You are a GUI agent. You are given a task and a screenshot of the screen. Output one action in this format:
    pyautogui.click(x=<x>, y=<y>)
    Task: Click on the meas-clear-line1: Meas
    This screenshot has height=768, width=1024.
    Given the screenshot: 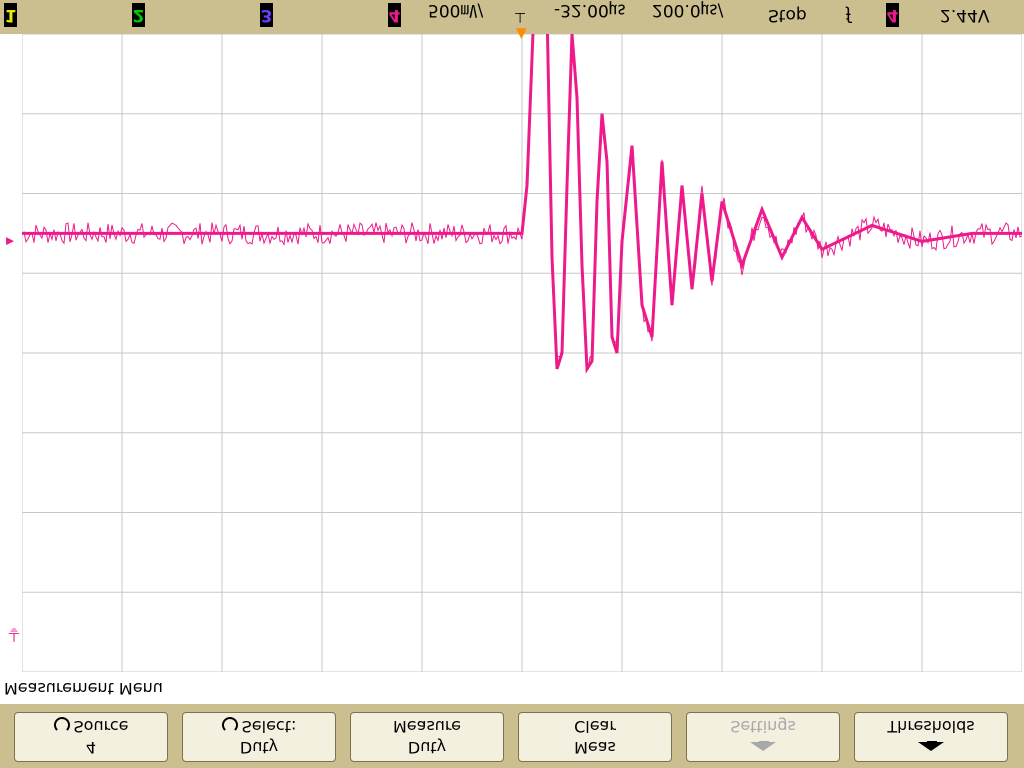 What is the action you would take?
    pyautogui.click(x=595, y=747)
    